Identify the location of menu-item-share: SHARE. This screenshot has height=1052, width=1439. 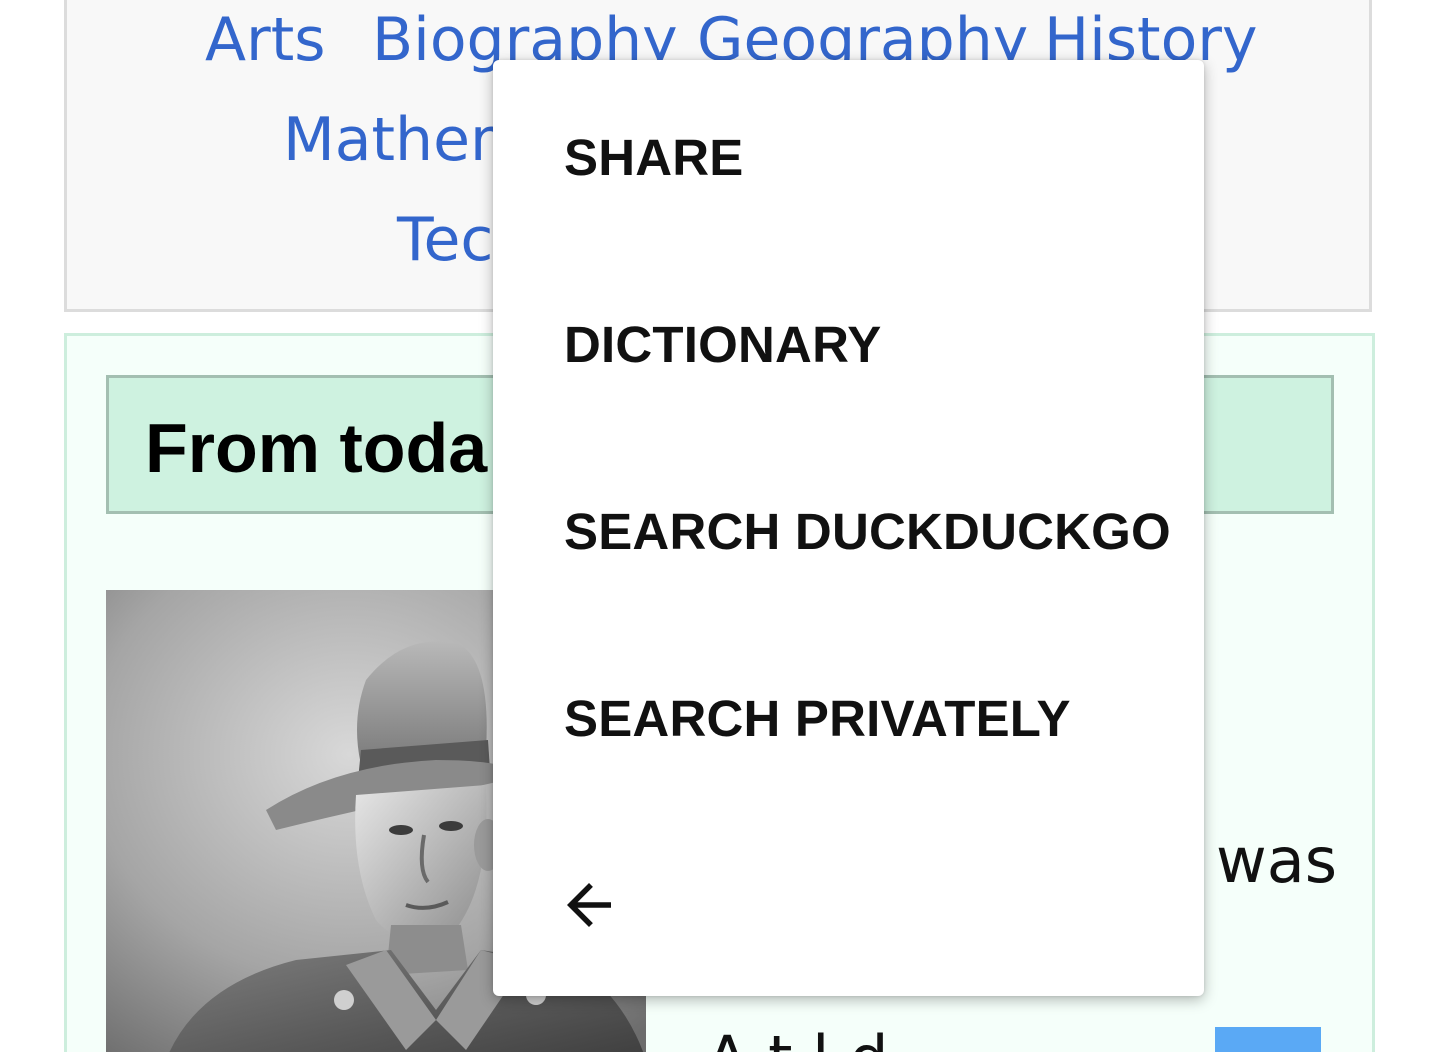
(848, 157).